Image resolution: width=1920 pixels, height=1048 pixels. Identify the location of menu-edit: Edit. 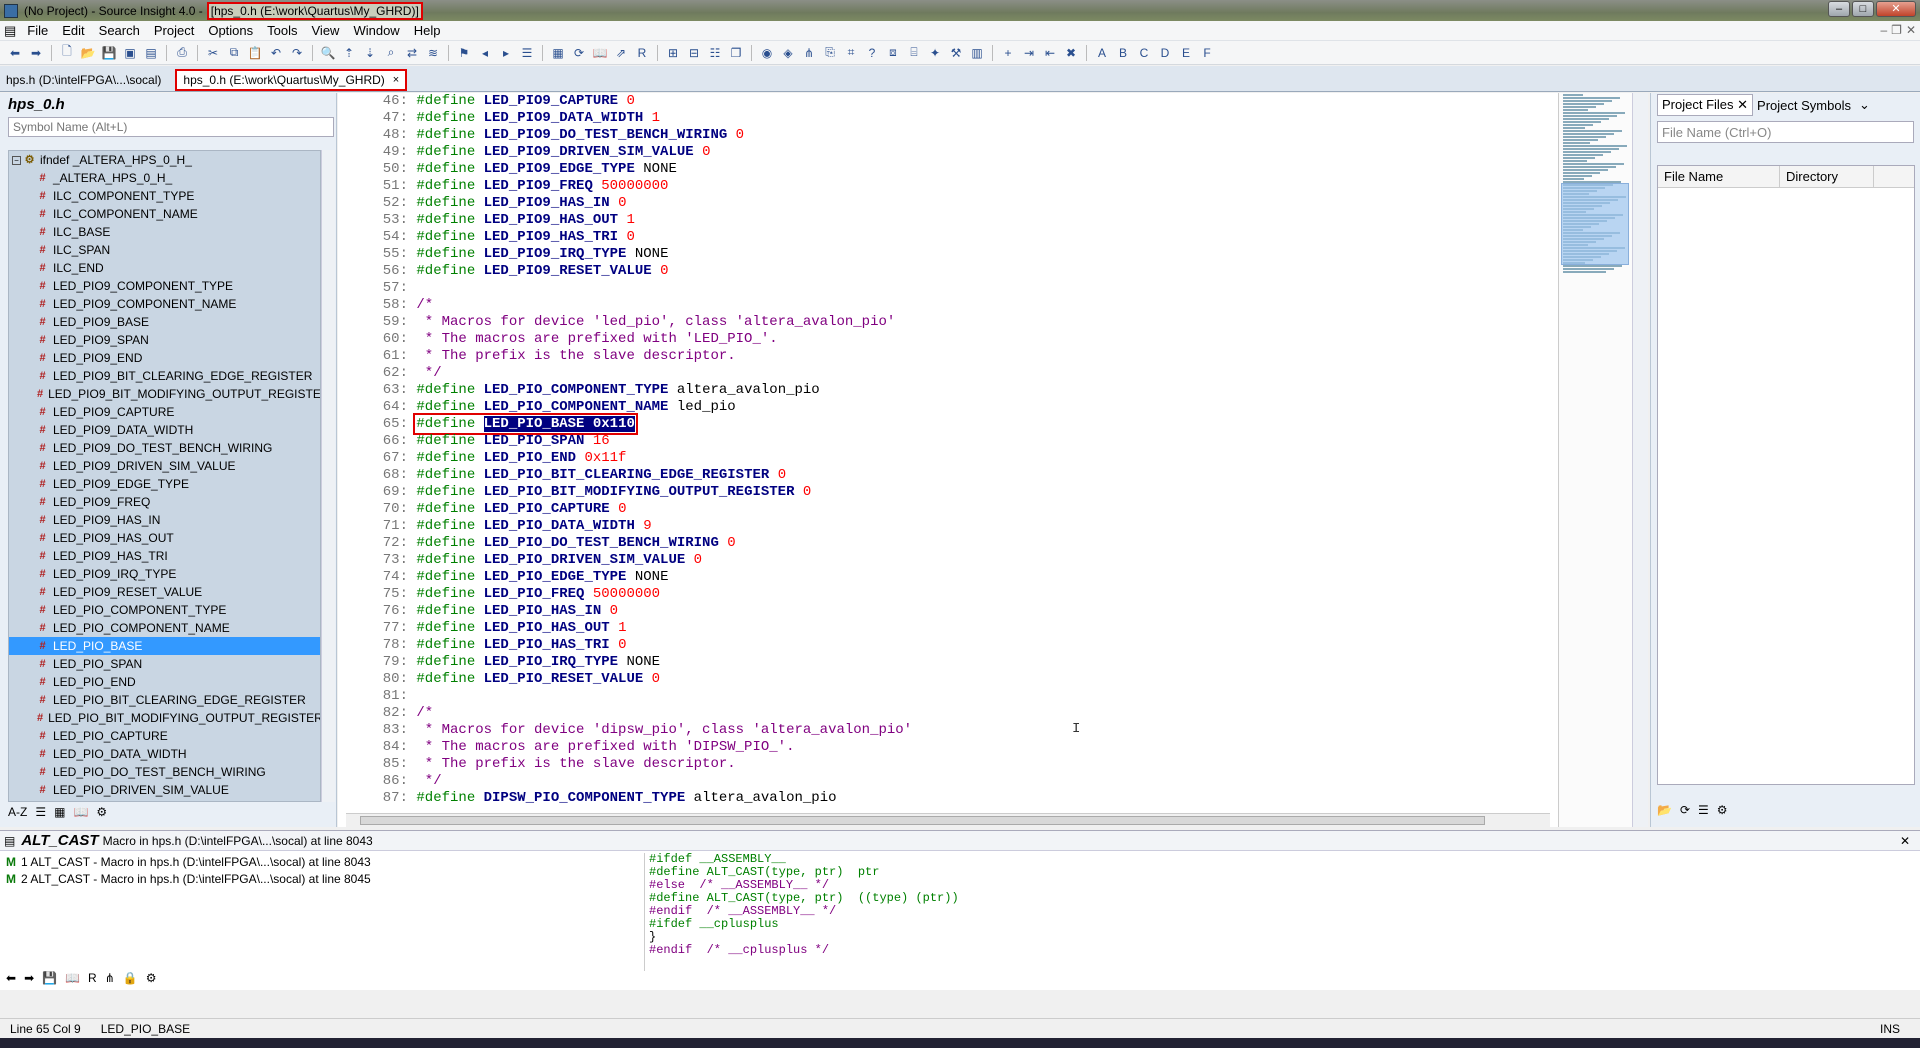
(73, 30).